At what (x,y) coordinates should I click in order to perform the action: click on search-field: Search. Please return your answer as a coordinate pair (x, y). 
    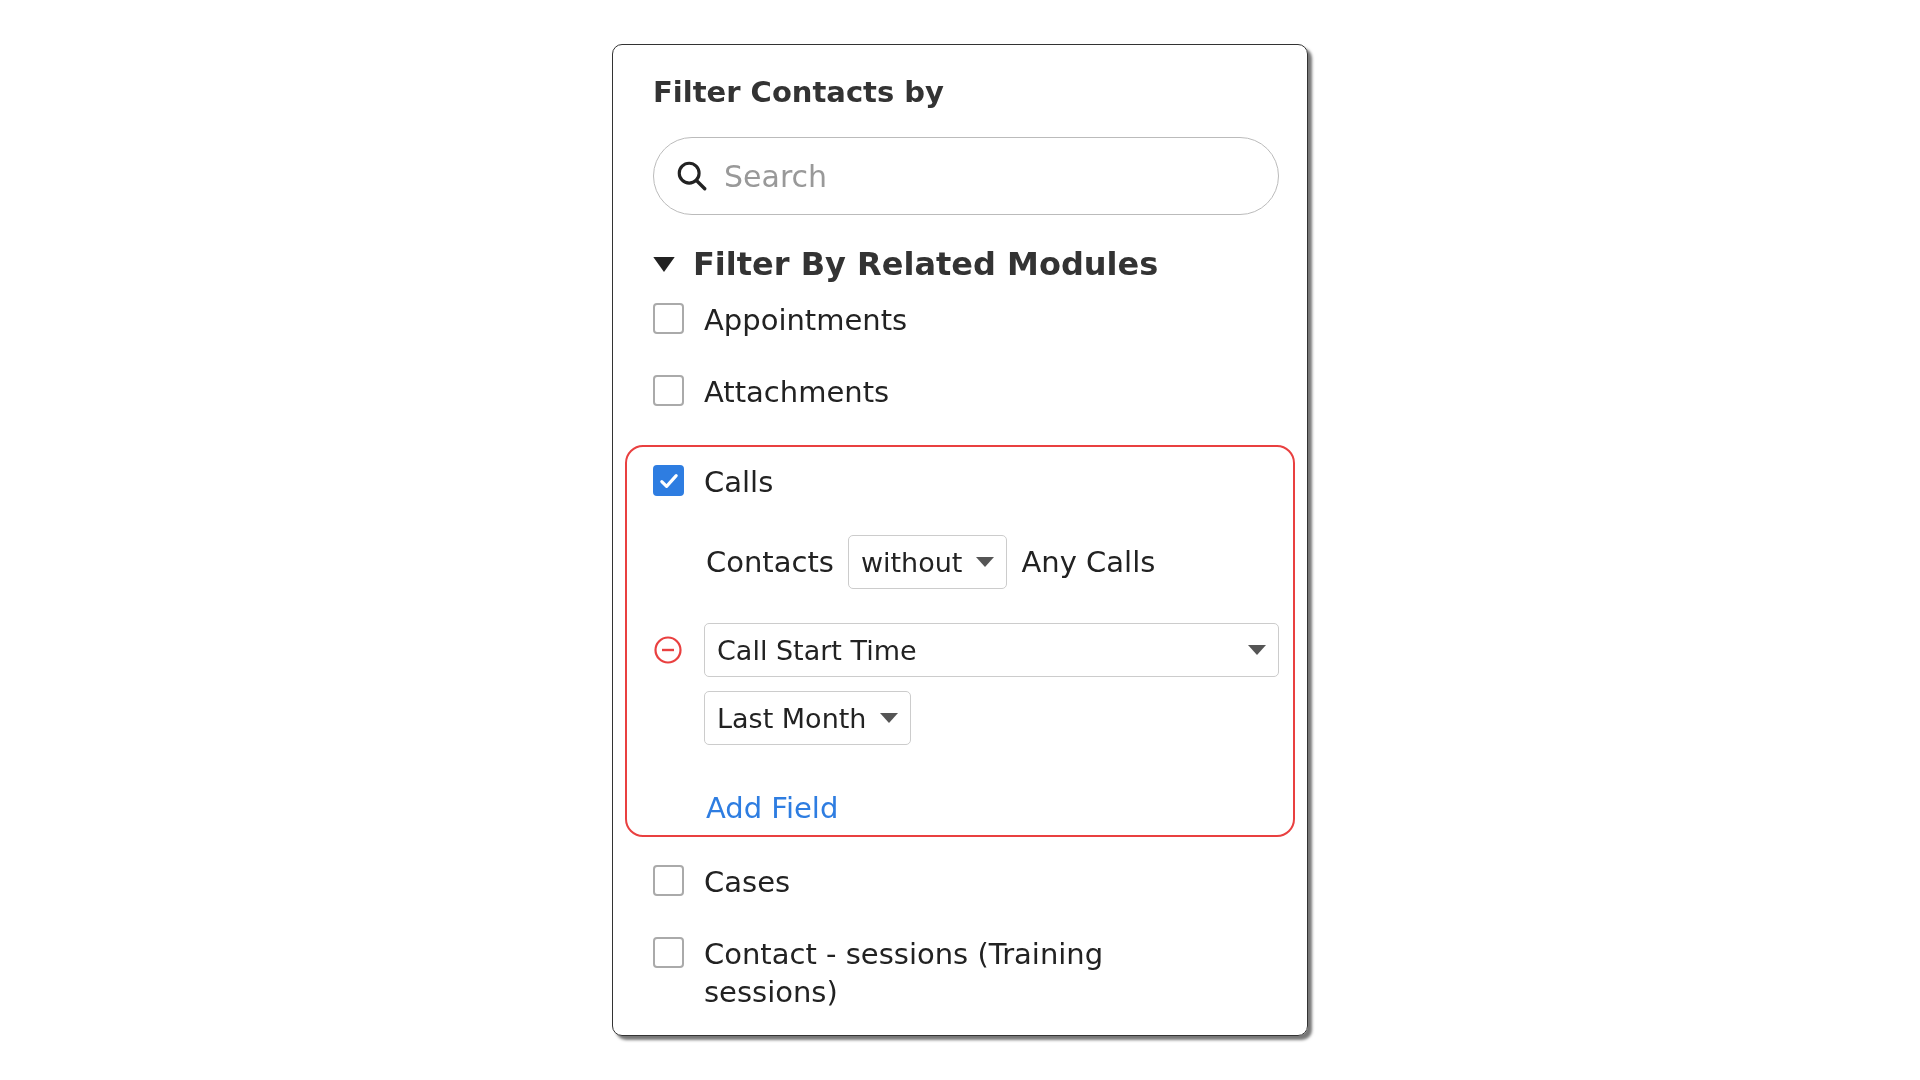
    Looking at the image, I should click on (966, 176).